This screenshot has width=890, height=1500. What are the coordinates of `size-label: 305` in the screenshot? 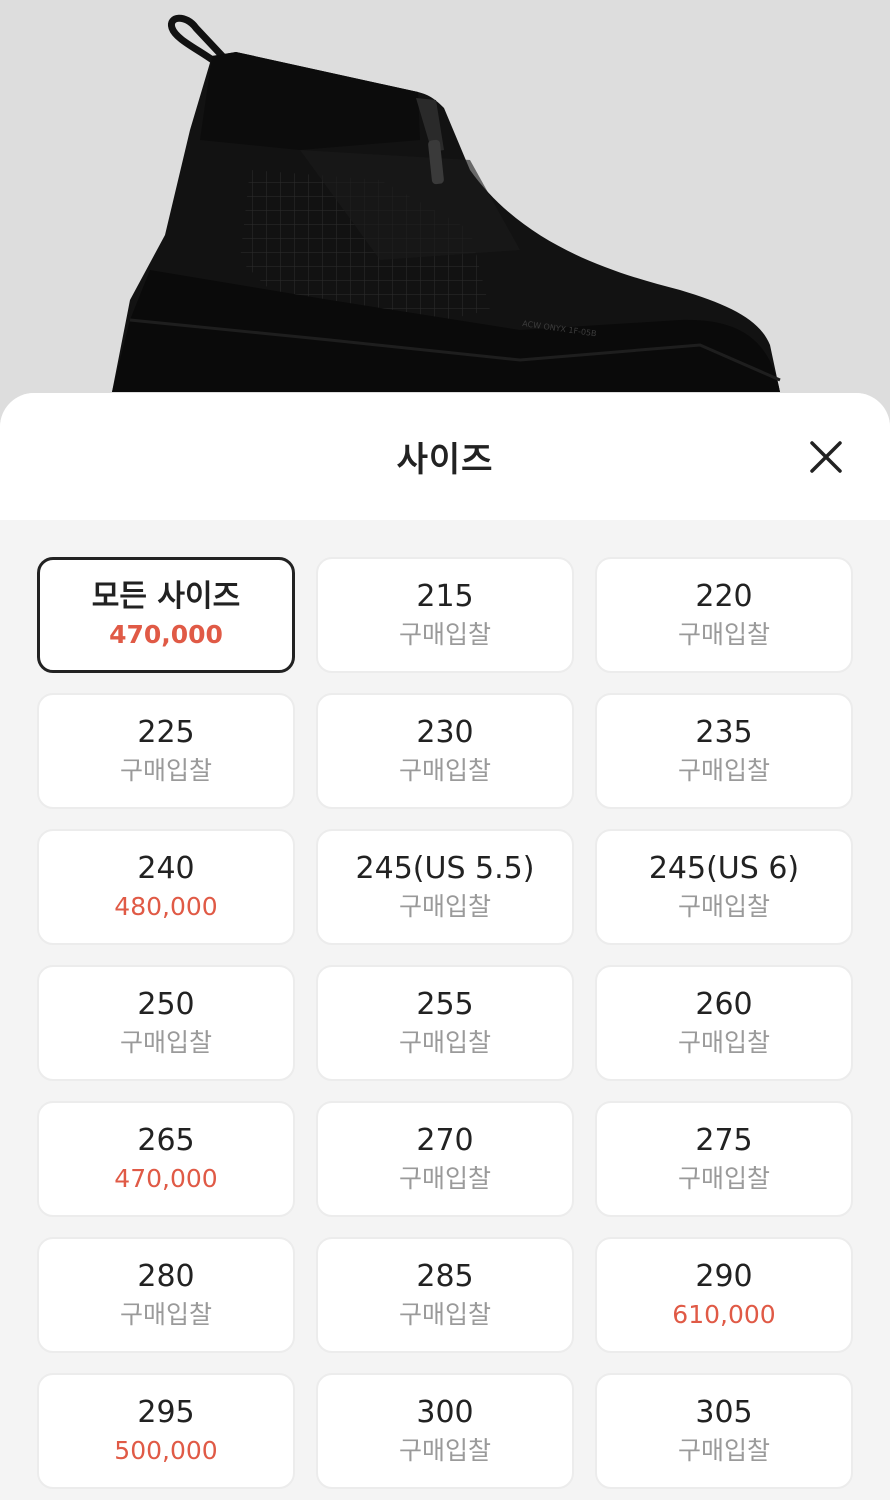 It's located at (724, 1412).